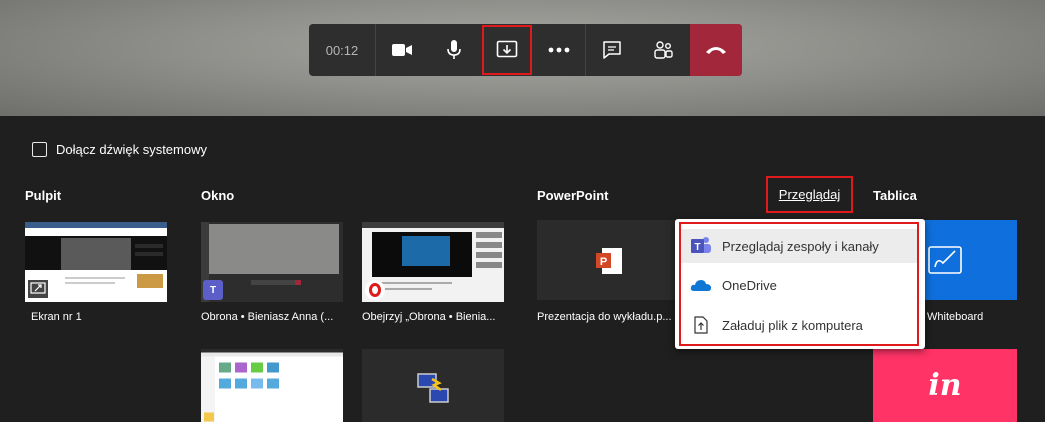  I want to click on whiteboard-icon, so click(945, 260).